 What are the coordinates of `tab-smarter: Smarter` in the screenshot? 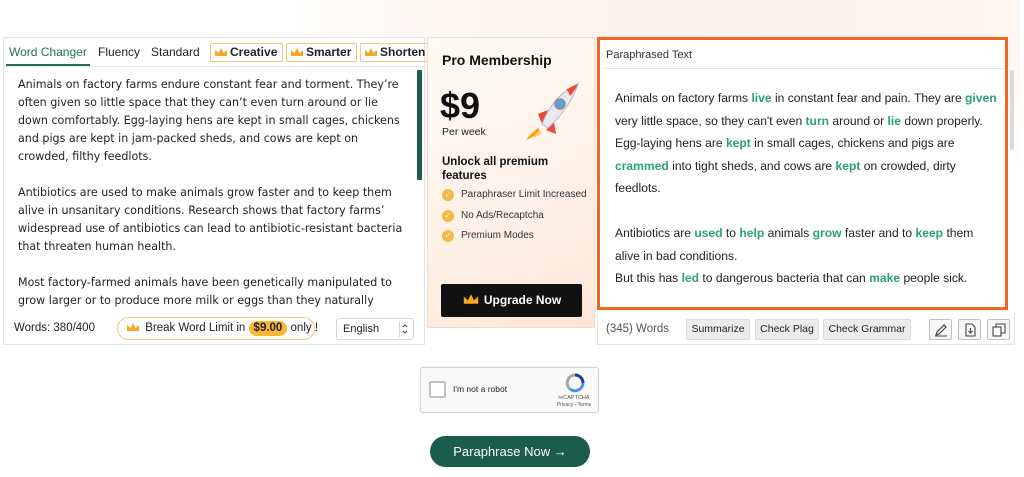 It's located at (322, 52).